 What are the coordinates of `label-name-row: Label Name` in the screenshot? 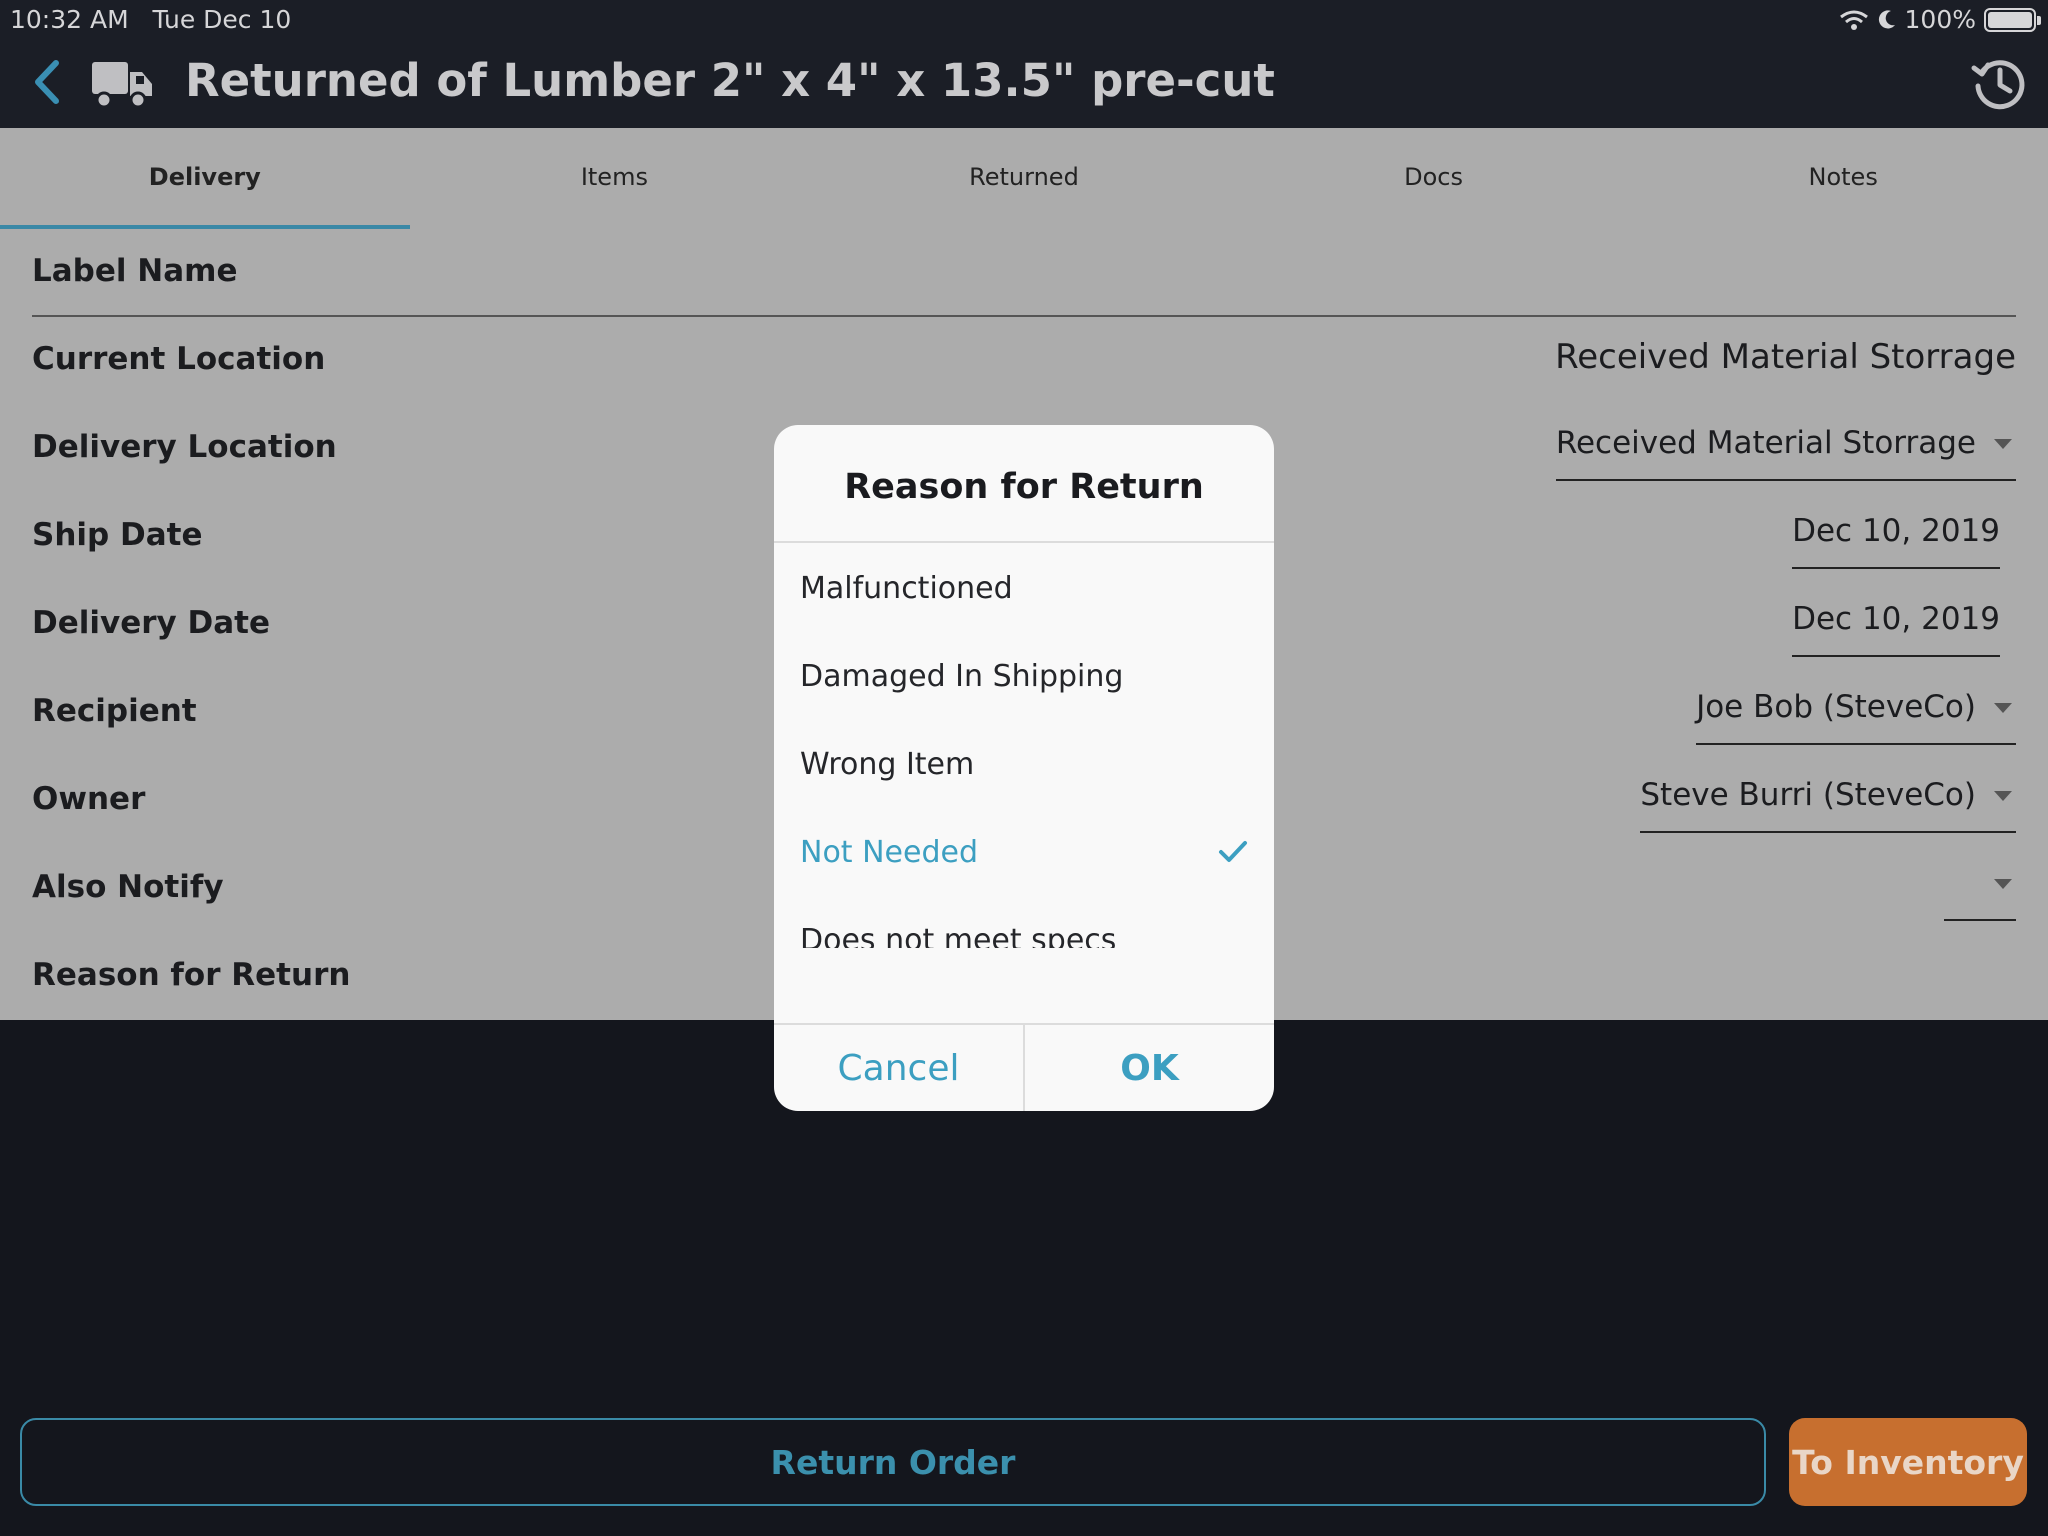 It's located at (1024, 273).